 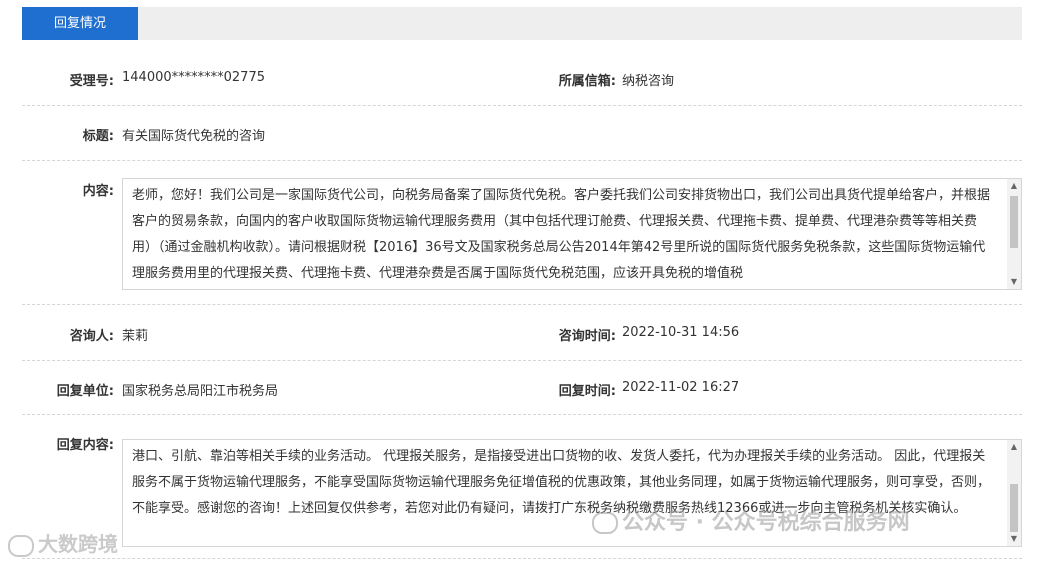 I want to click on consult-time-label: 咨询时间:, so click(x=587, y=336).